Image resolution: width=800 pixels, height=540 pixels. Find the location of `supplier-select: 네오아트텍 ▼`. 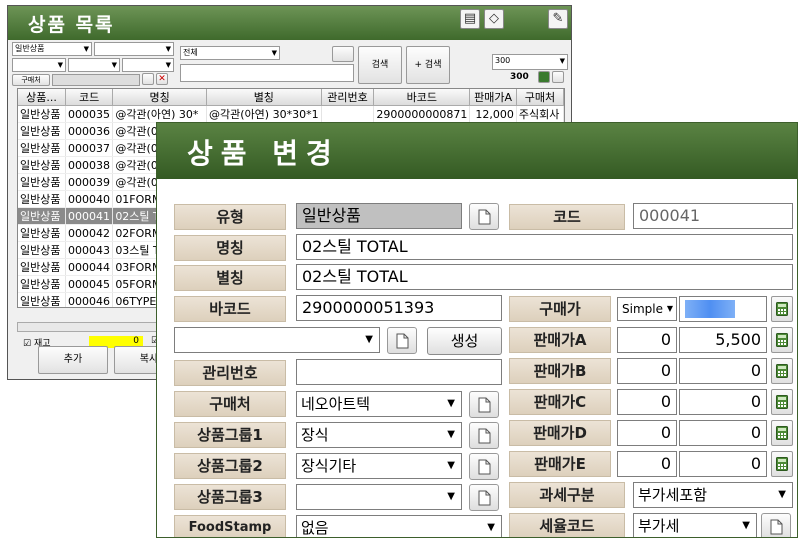

supplier-select: 네오아트텍 ▼ is located at coordinates (379, 404).